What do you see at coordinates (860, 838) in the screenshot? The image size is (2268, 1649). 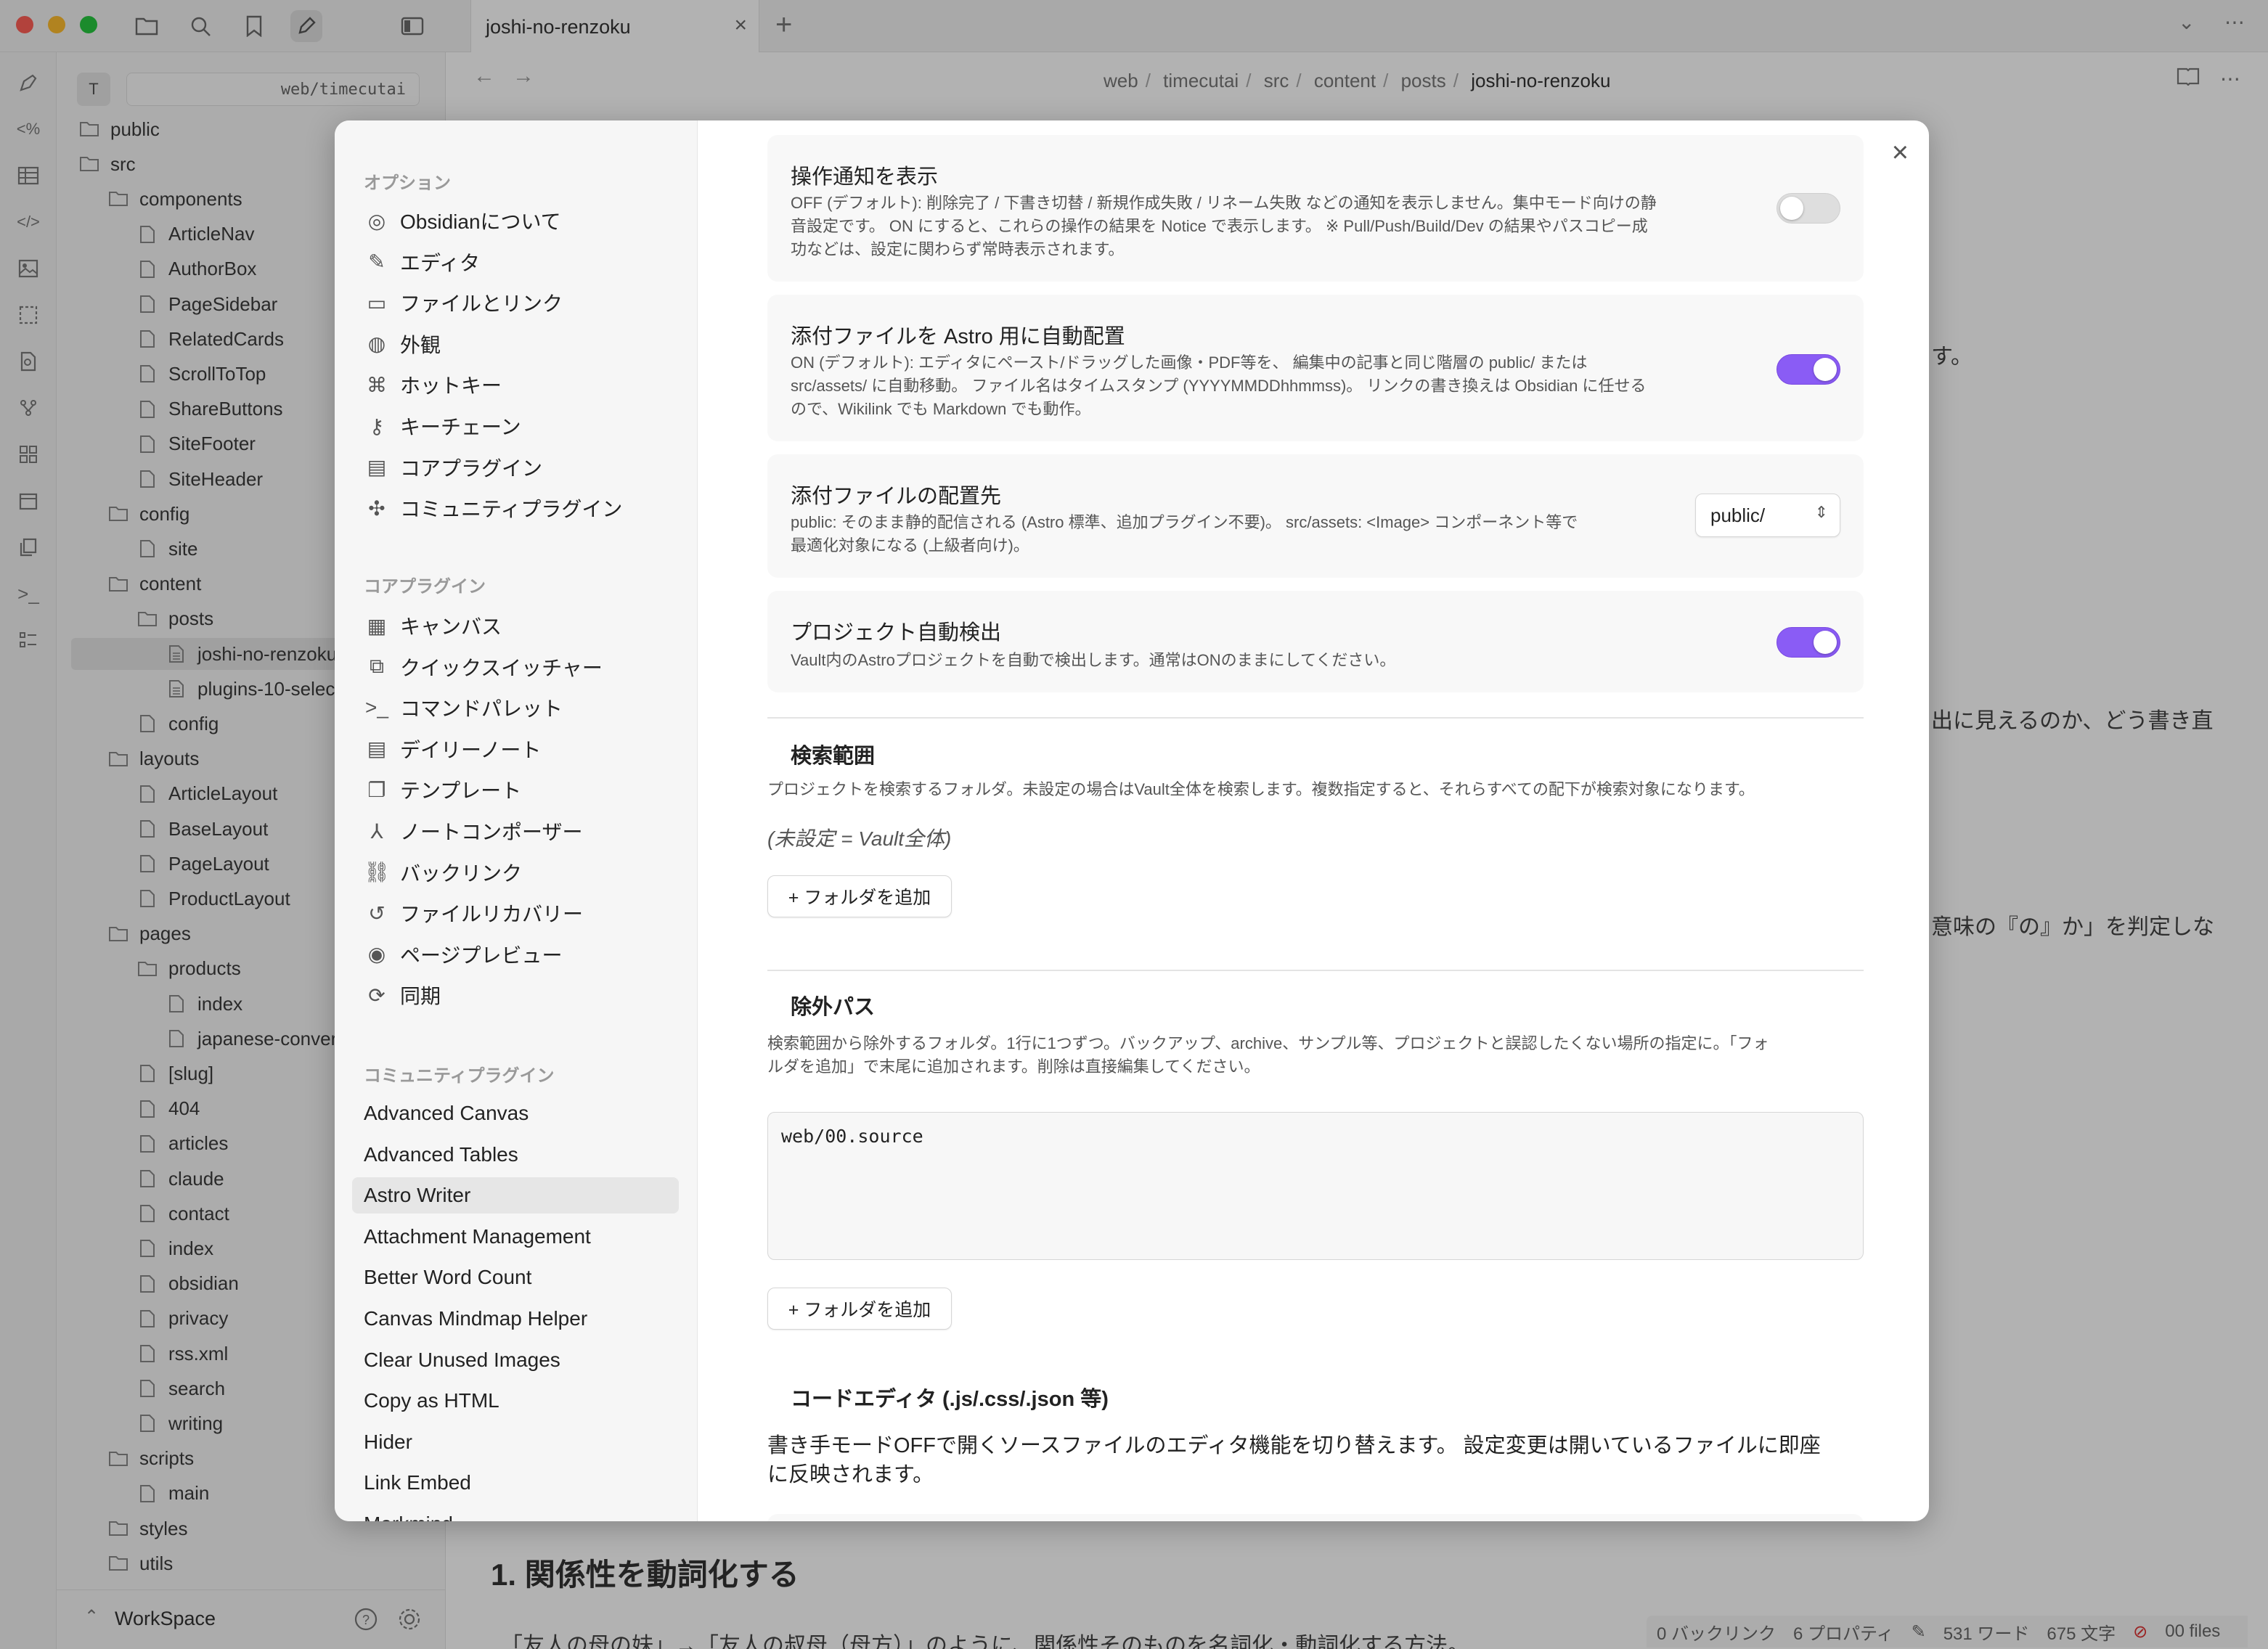 I see `empty-scope-text: (未設定 = Vault全体)` at bounding box center [860, 838].